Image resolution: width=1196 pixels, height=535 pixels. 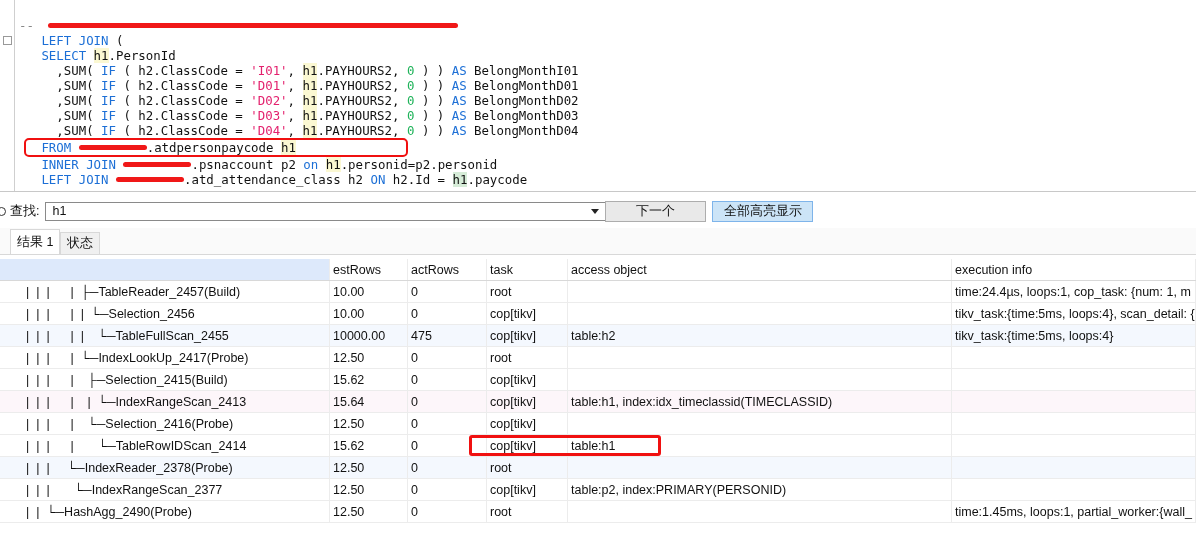 I want to click on table-cell: | | | | | └─IndexRangeScan_2413, so click(x=165, y=401).